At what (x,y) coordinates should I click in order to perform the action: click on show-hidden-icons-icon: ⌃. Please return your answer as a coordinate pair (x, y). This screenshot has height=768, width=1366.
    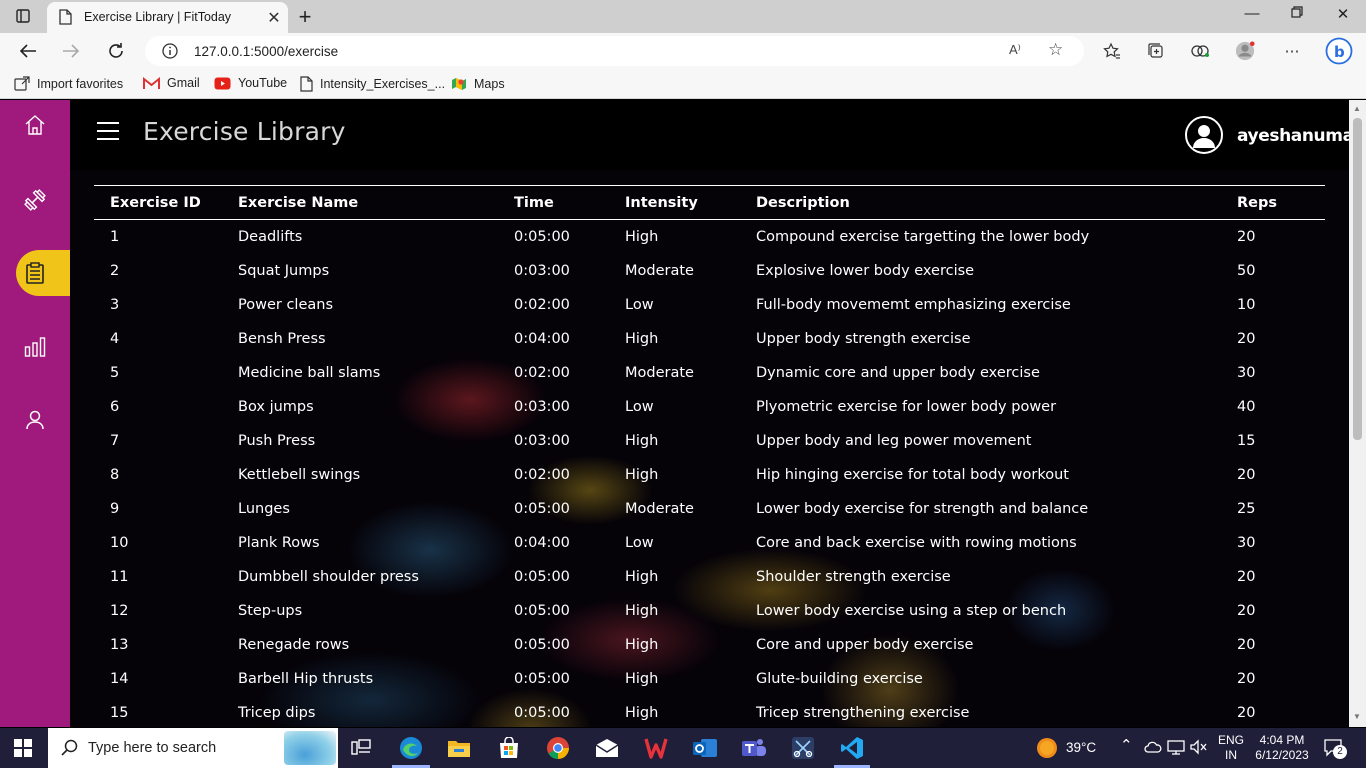
    Looking at the image, I should click on (1126, 745).